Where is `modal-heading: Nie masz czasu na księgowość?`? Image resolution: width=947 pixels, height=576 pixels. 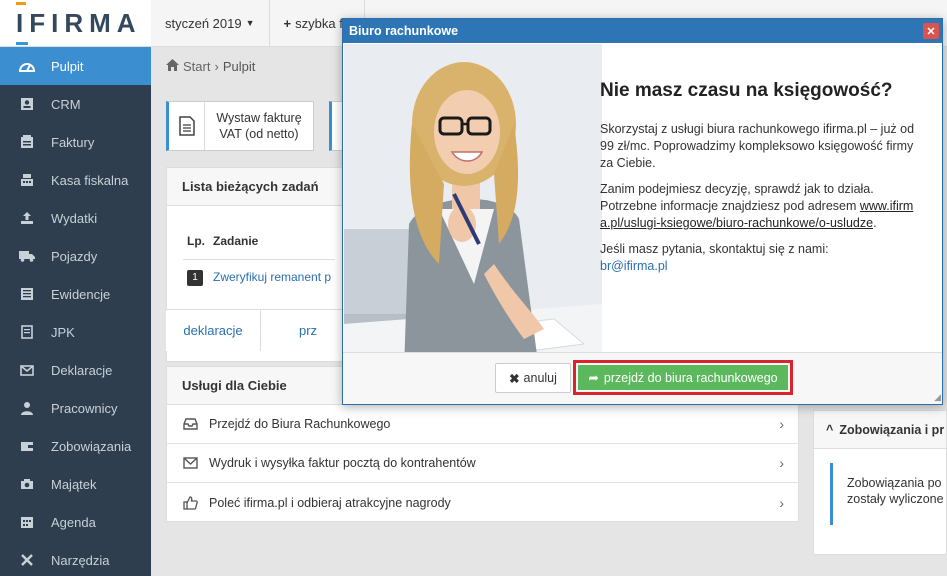 modal-heading: Nie masz czasu na księgowość? is located at coordinates (746, 90).